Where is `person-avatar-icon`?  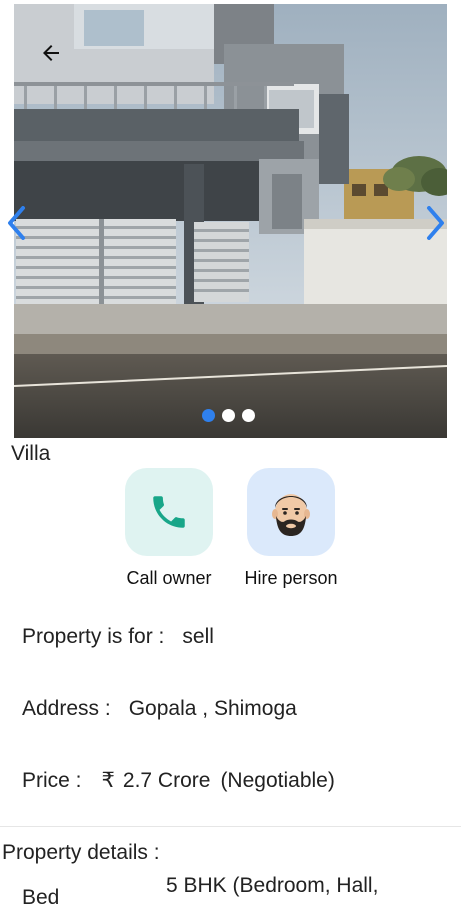 person-avatar-icon is located at coordinates (291, 515).